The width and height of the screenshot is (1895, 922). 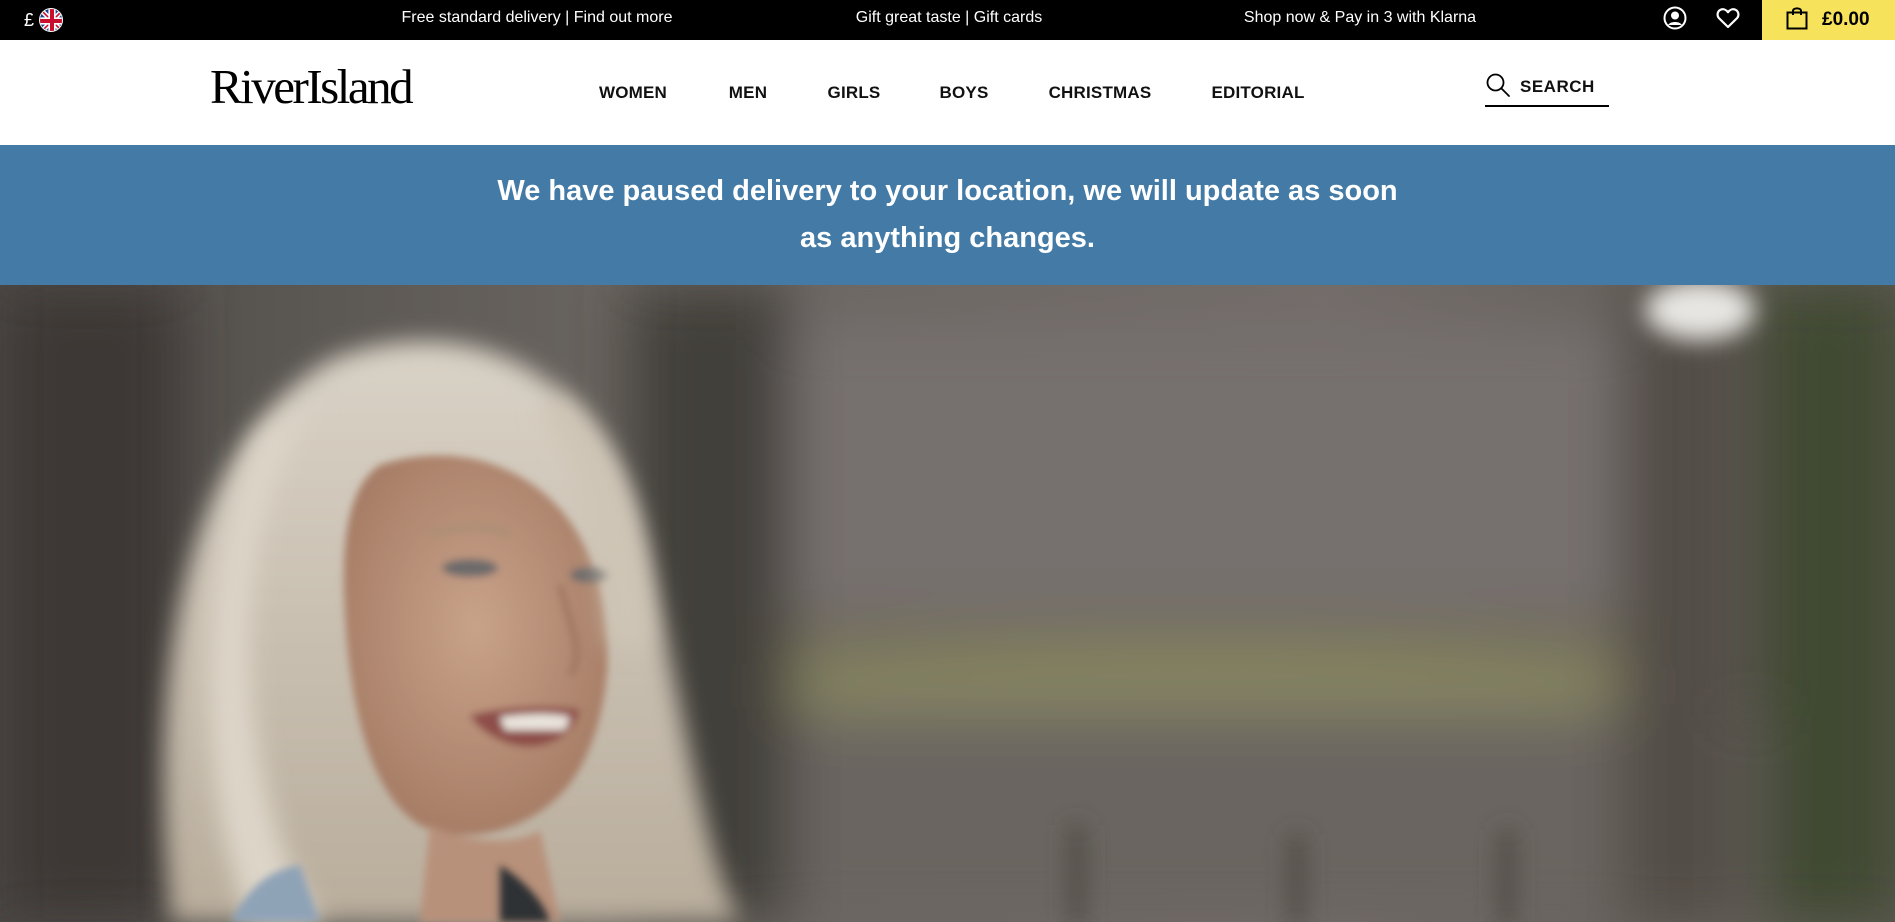 I want to click on account-button, so click(x=1675, y=20).